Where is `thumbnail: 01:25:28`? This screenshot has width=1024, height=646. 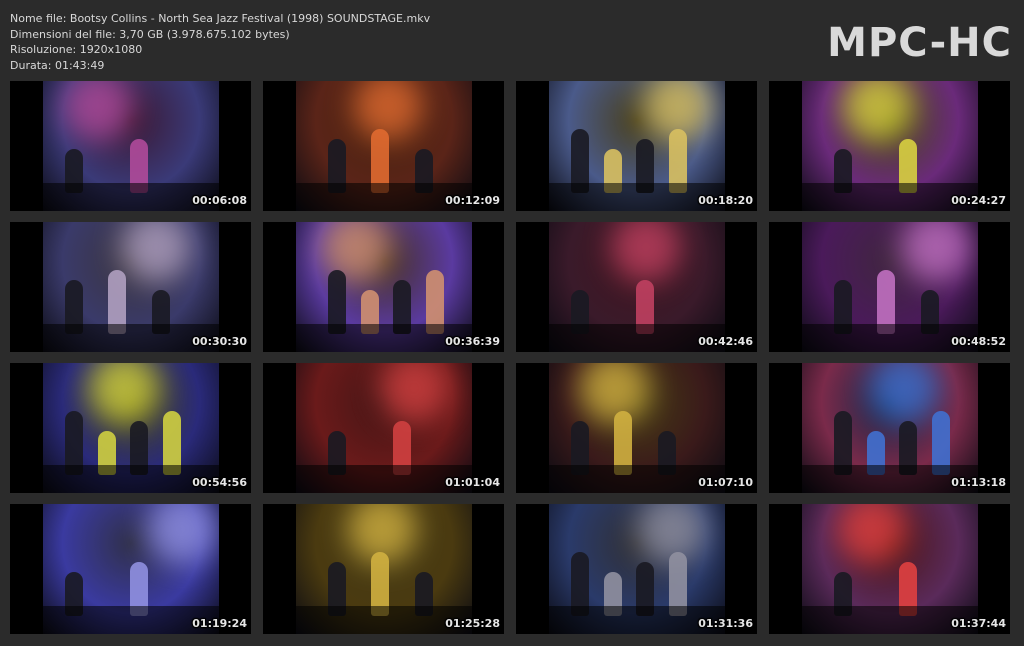 thumbnail: 01:25:28 is located at coordinates (383, 569).